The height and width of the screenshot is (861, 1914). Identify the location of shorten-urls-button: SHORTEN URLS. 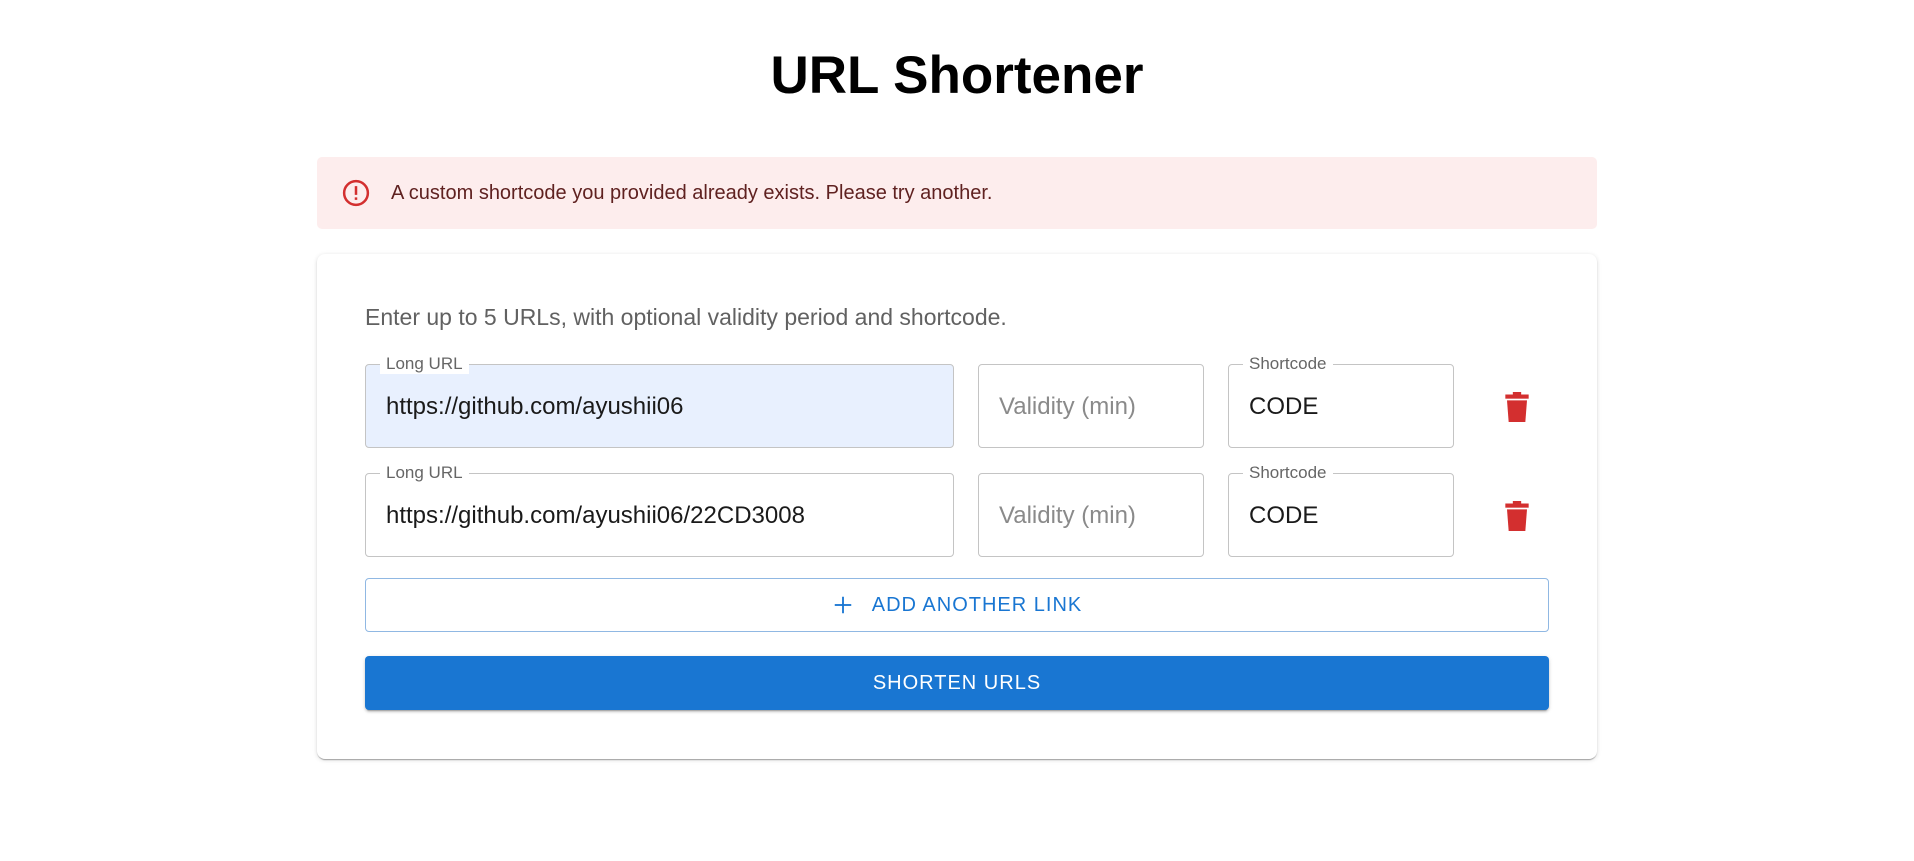
(957, 683).